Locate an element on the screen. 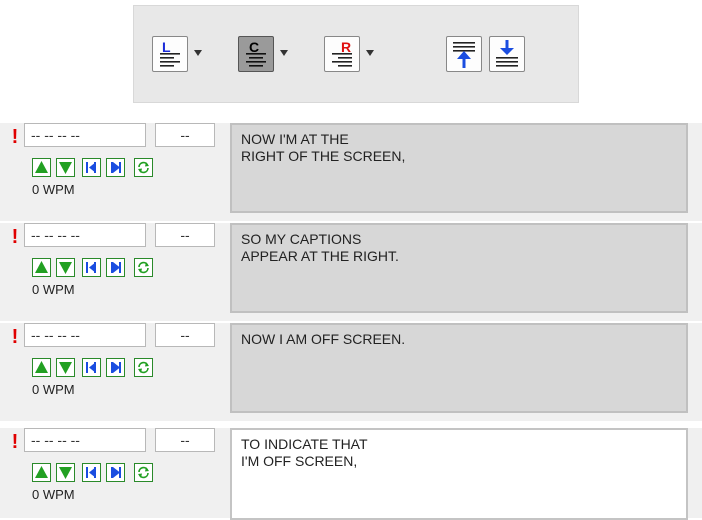  caption-line-1: NOW I'M AT THE is located at coordinates (295, 139).